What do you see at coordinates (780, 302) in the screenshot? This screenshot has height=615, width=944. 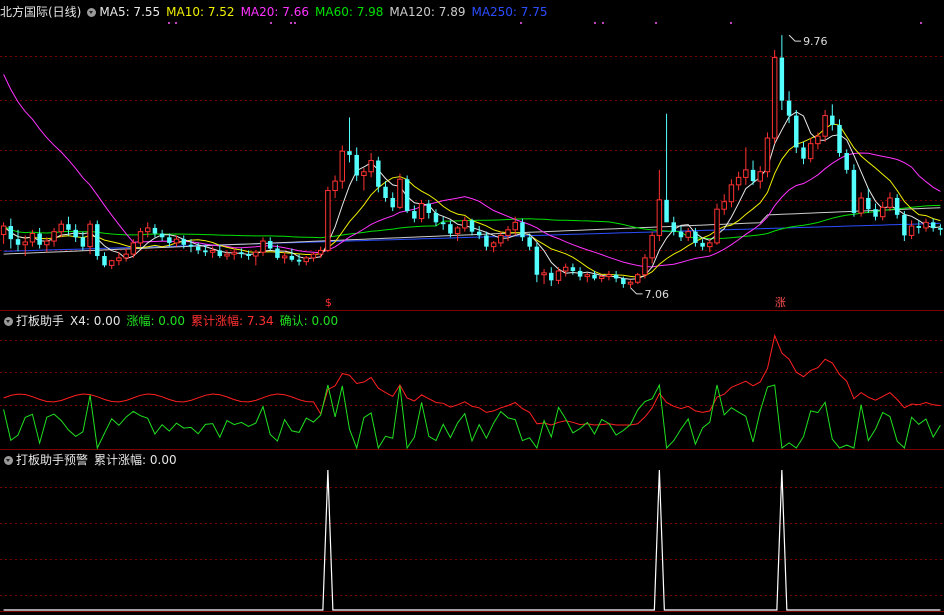 I see `signal-label: 涨` at bounding box center [780, 302].